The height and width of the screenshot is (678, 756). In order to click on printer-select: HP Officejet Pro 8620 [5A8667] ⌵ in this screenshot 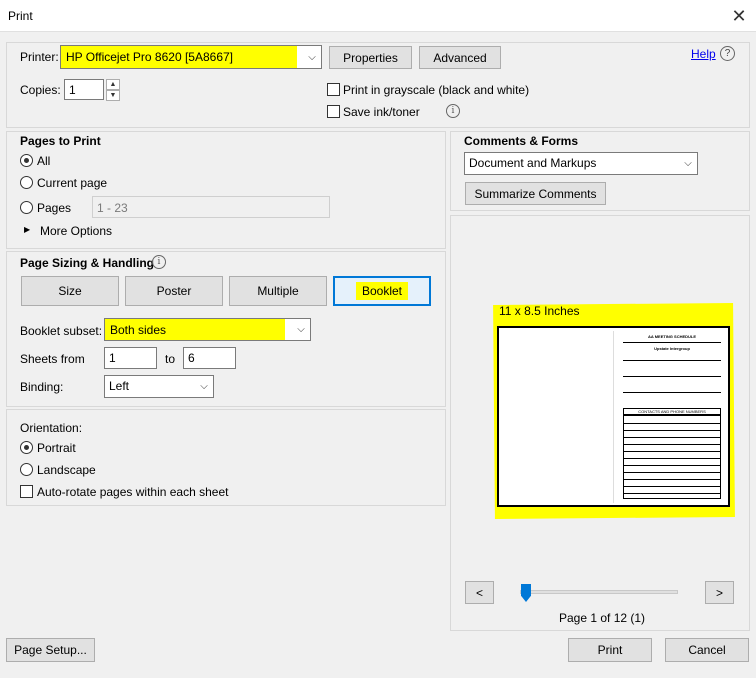, I will do `click(191, 57)`.